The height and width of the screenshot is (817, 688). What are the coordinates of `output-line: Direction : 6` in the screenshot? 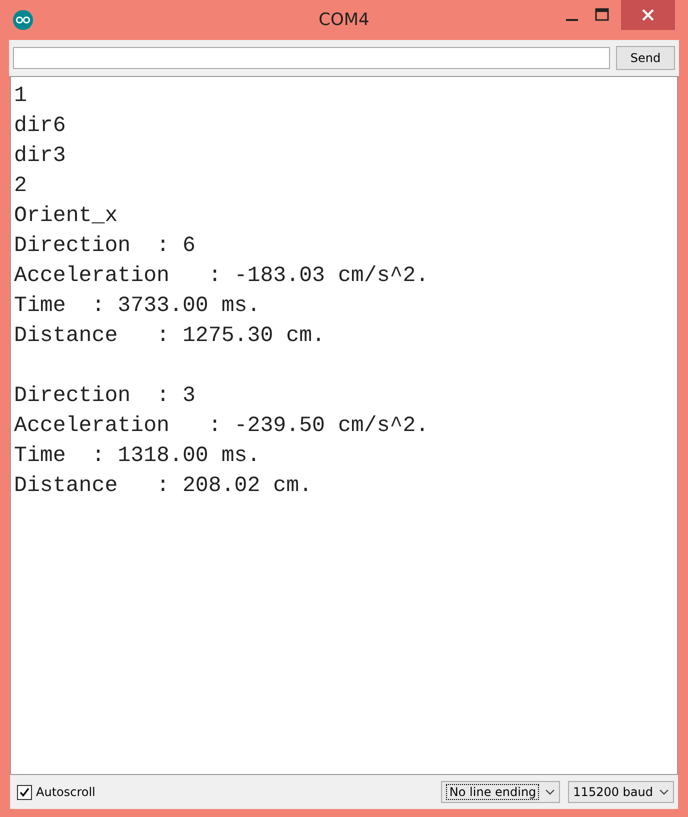 It's located at (105, 246).